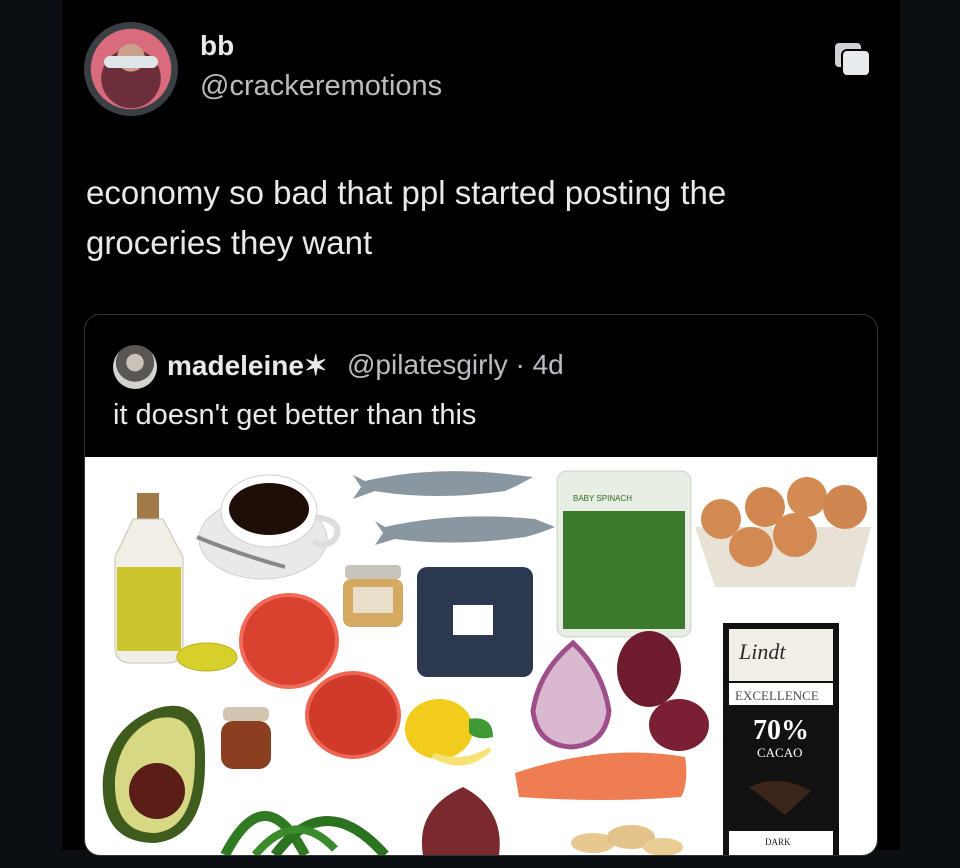 This screenshot has width=960, height=868. Describe the element at coordinates (373, 596) in the screenshot. I see `honey-jar` at that location.